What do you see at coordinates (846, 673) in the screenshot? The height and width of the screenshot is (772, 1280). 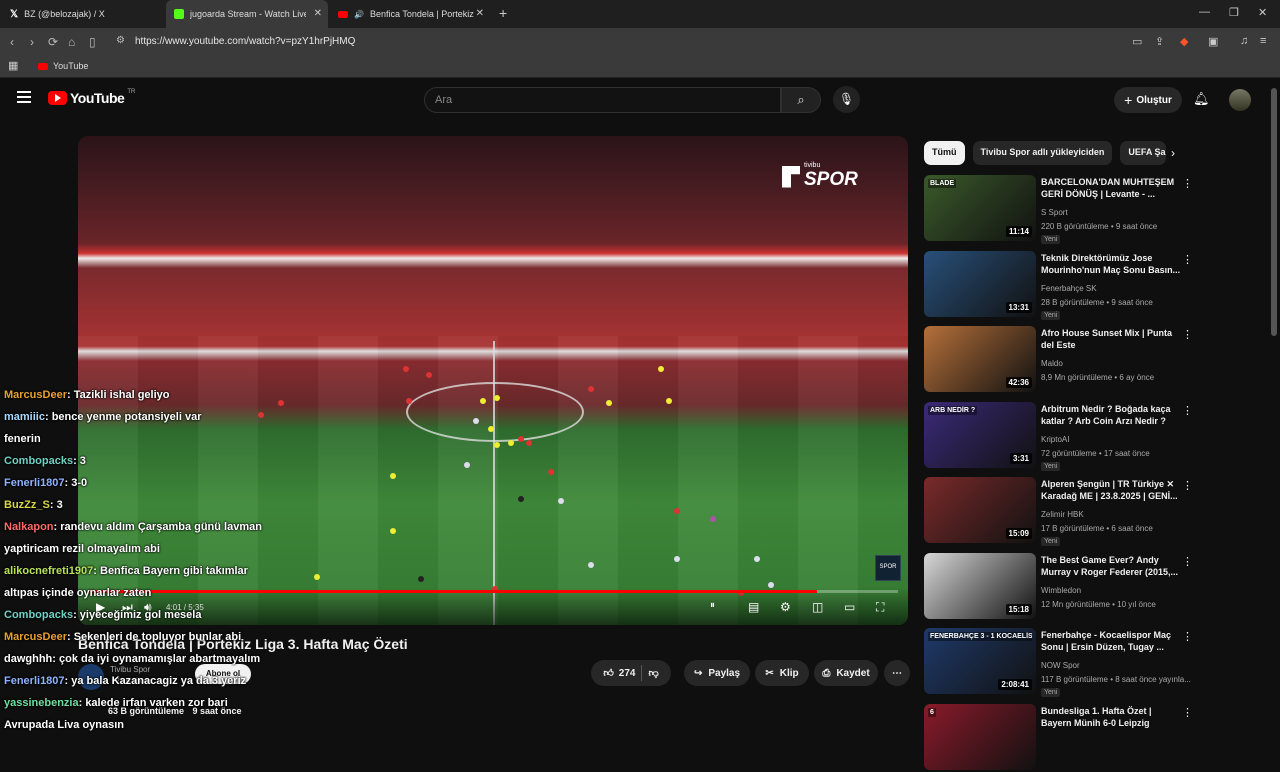 I see `save-button: ⎙ Kaydet` at bounding box center [846, 673].